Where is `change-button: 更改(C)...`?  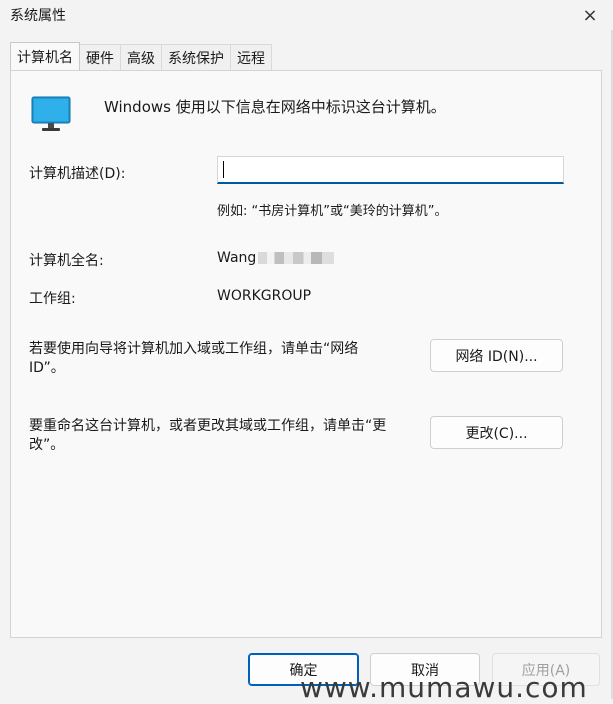
change-button: 更改(C)... is located at coordinates (496, 432).